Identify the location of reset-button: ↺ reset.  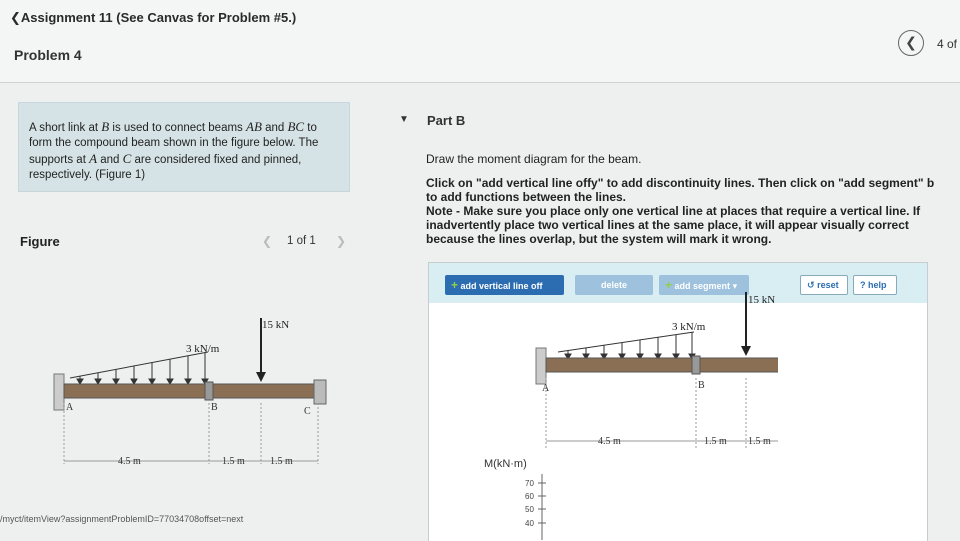
(824, 285).